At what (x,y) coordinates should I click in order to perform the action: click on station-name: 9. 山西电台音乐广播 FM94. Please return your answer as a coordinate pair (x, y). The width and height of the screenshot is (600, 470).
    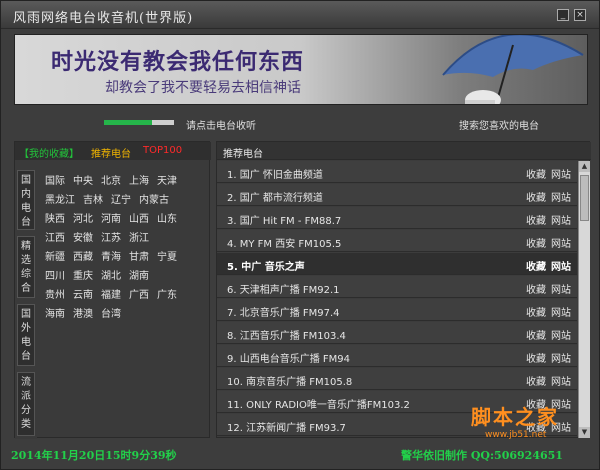
    Looking at the image, I should click on (288, 357).